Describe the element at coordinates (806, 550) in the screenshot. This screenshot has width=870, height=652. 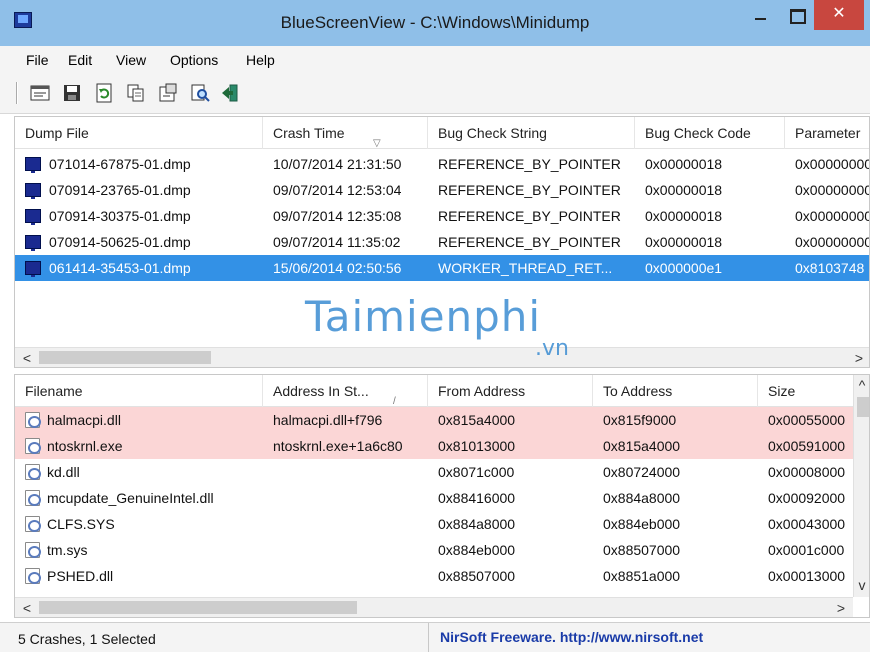
I see `driver-cell-size: 0x0001c000` at that location.